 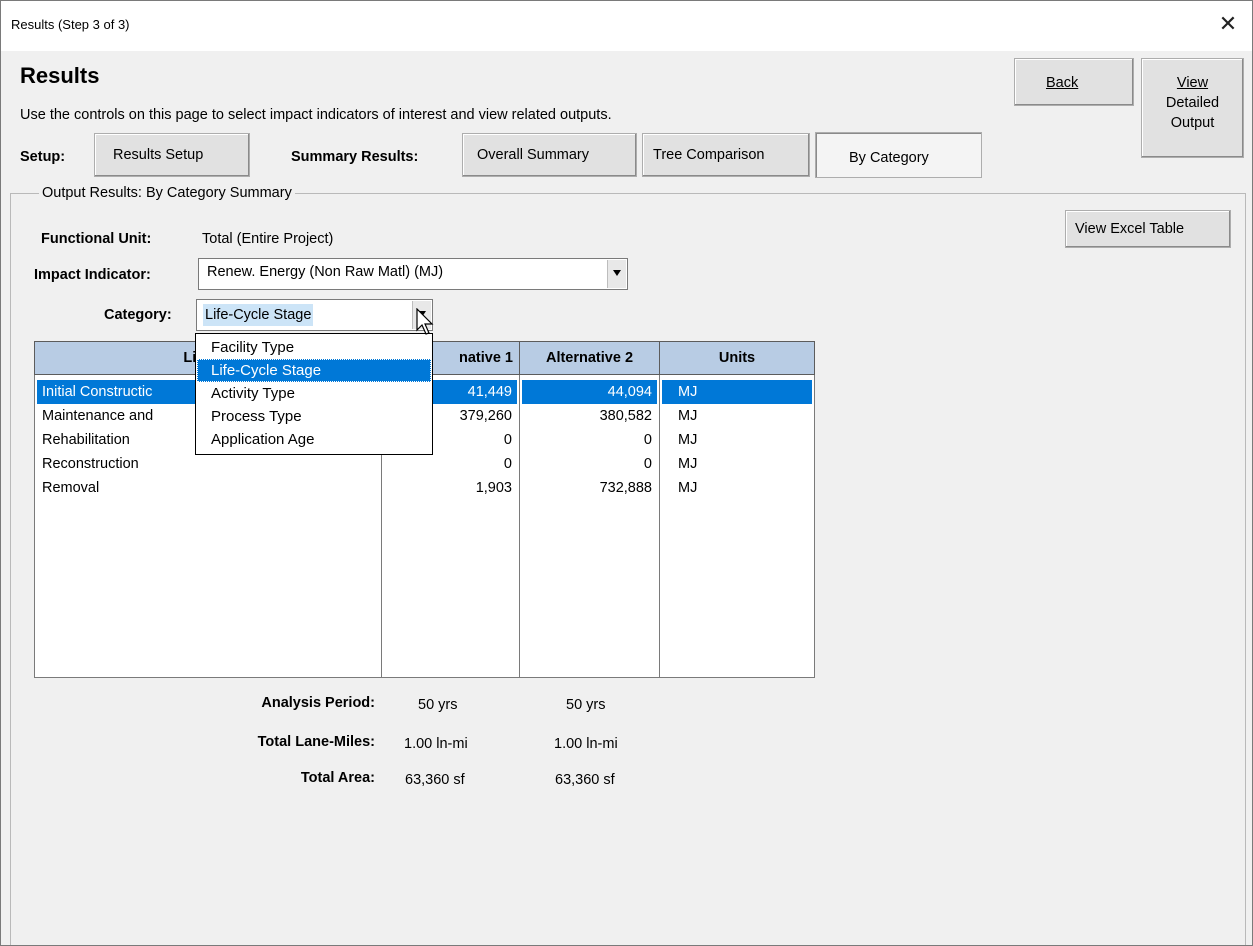 I want to click on row-stage: Reconstruction, so click(x=90, y=464).